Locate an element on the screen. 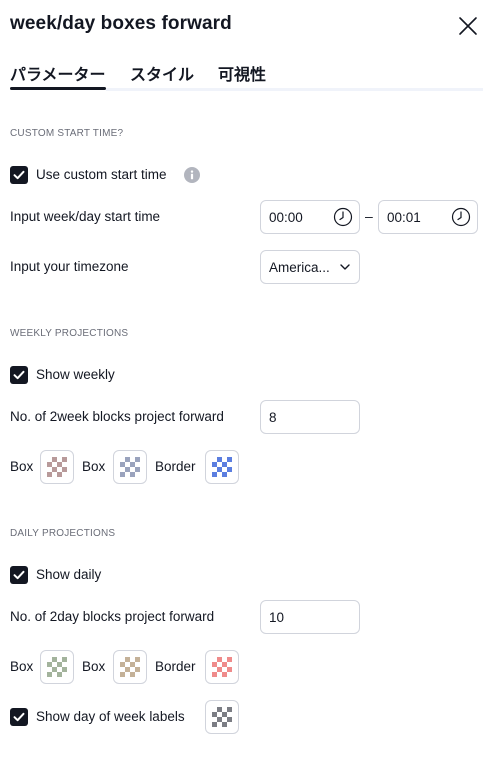 Image resolution: width=495 pixels, height=767 pixels. close-icon is located at coordinates (468, 26).